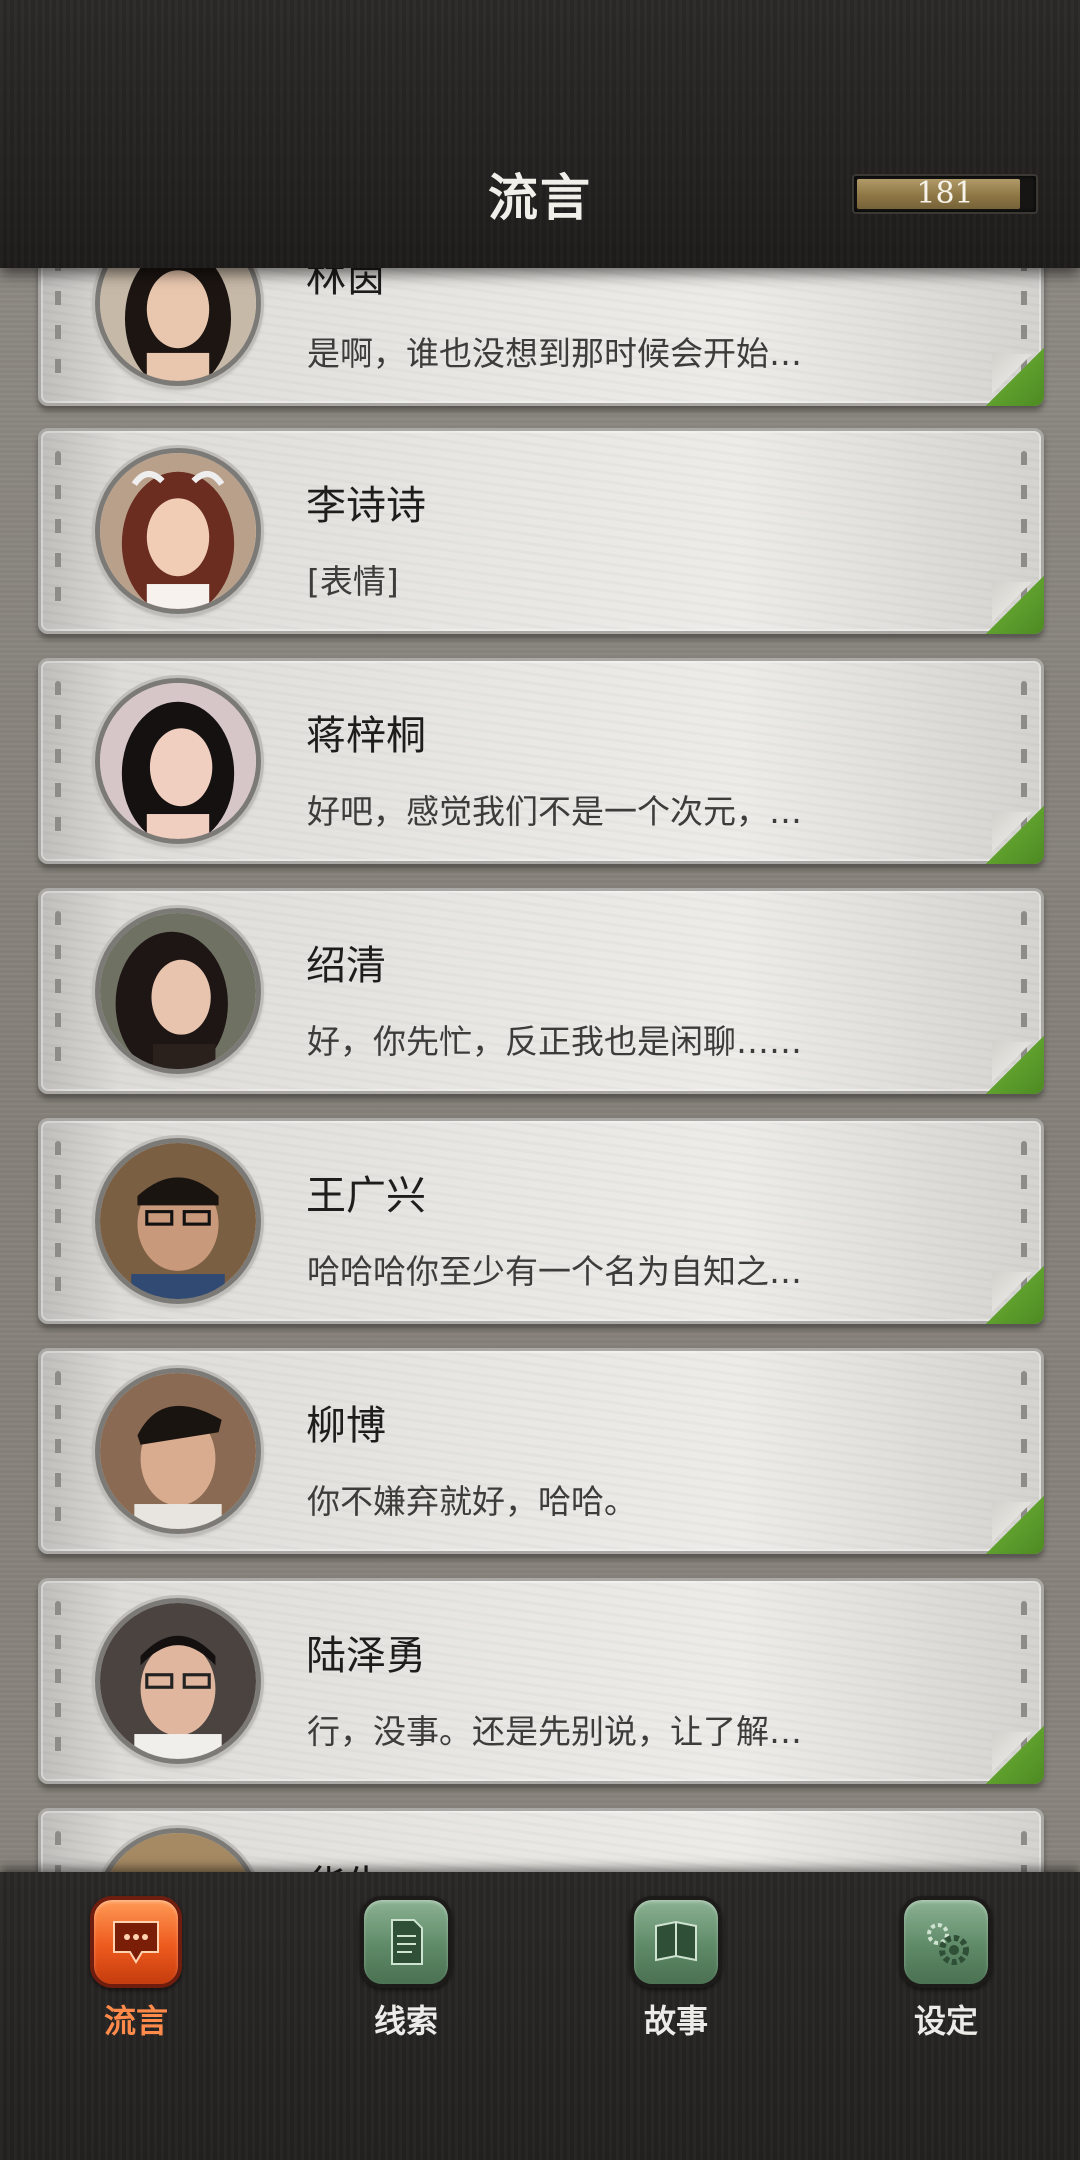  Describe the element at coordinates (406, 1942) in the screenshot. I see `document-icon` at that location.